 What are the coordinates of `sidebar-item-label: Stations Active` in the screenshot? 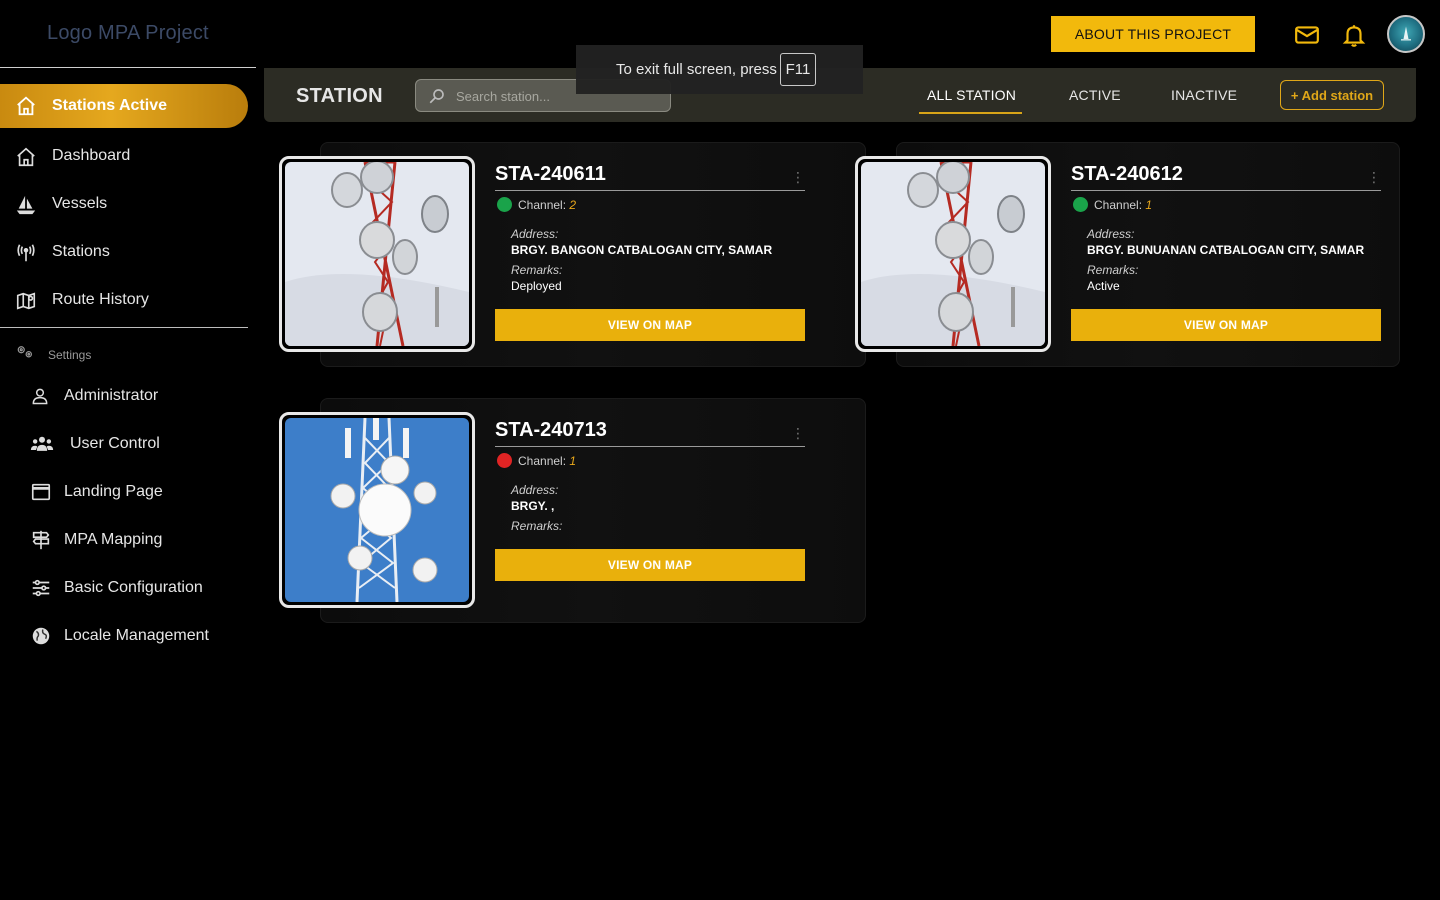 It's located at (109, 105).